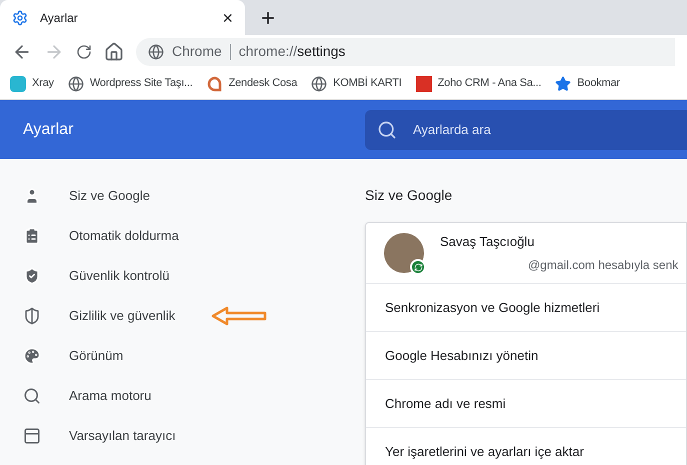 The height and width of the screenshot is (465, 687). I want to click on tab-title: Ayarlar, so click(59, 18).